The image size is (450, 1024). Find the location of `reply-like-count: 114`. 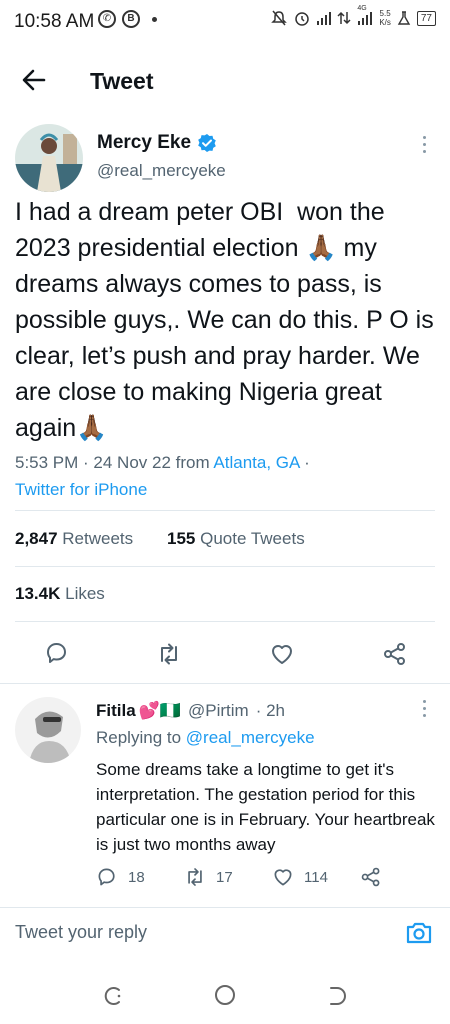

reply-like-count: 114 is located at coordinates (316, 877).